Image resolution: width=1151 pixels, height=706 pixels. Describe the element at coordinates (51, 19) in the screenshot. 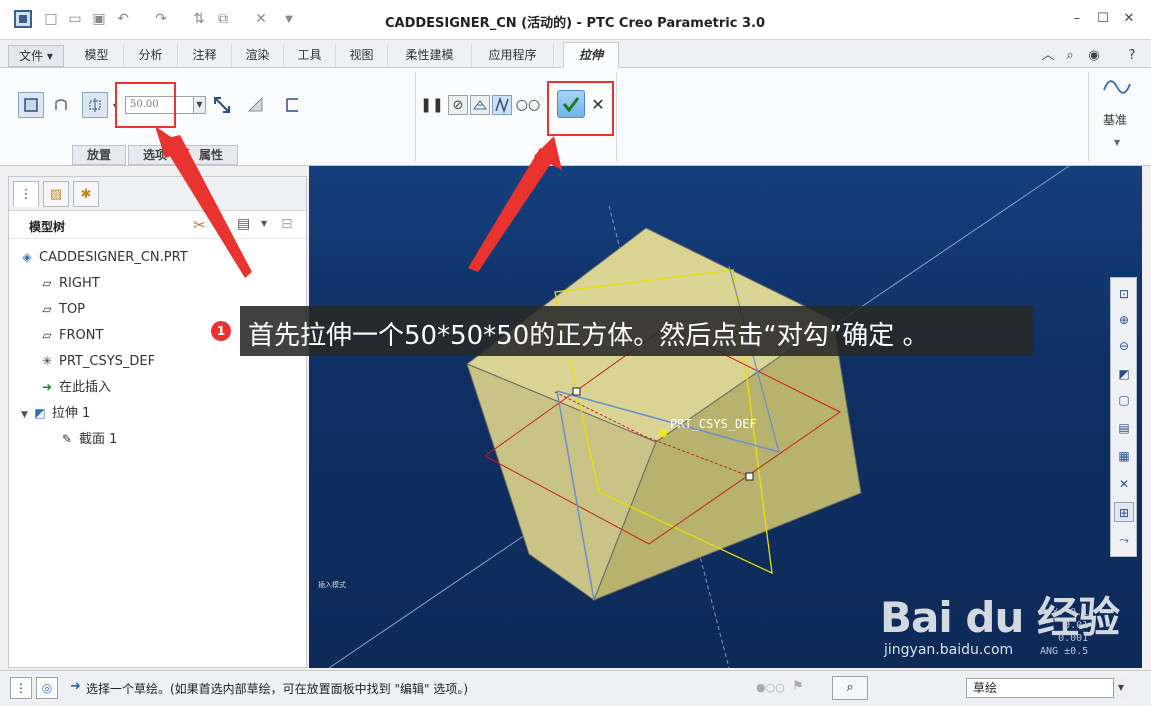

I see `new-file-icon: □` at that location.